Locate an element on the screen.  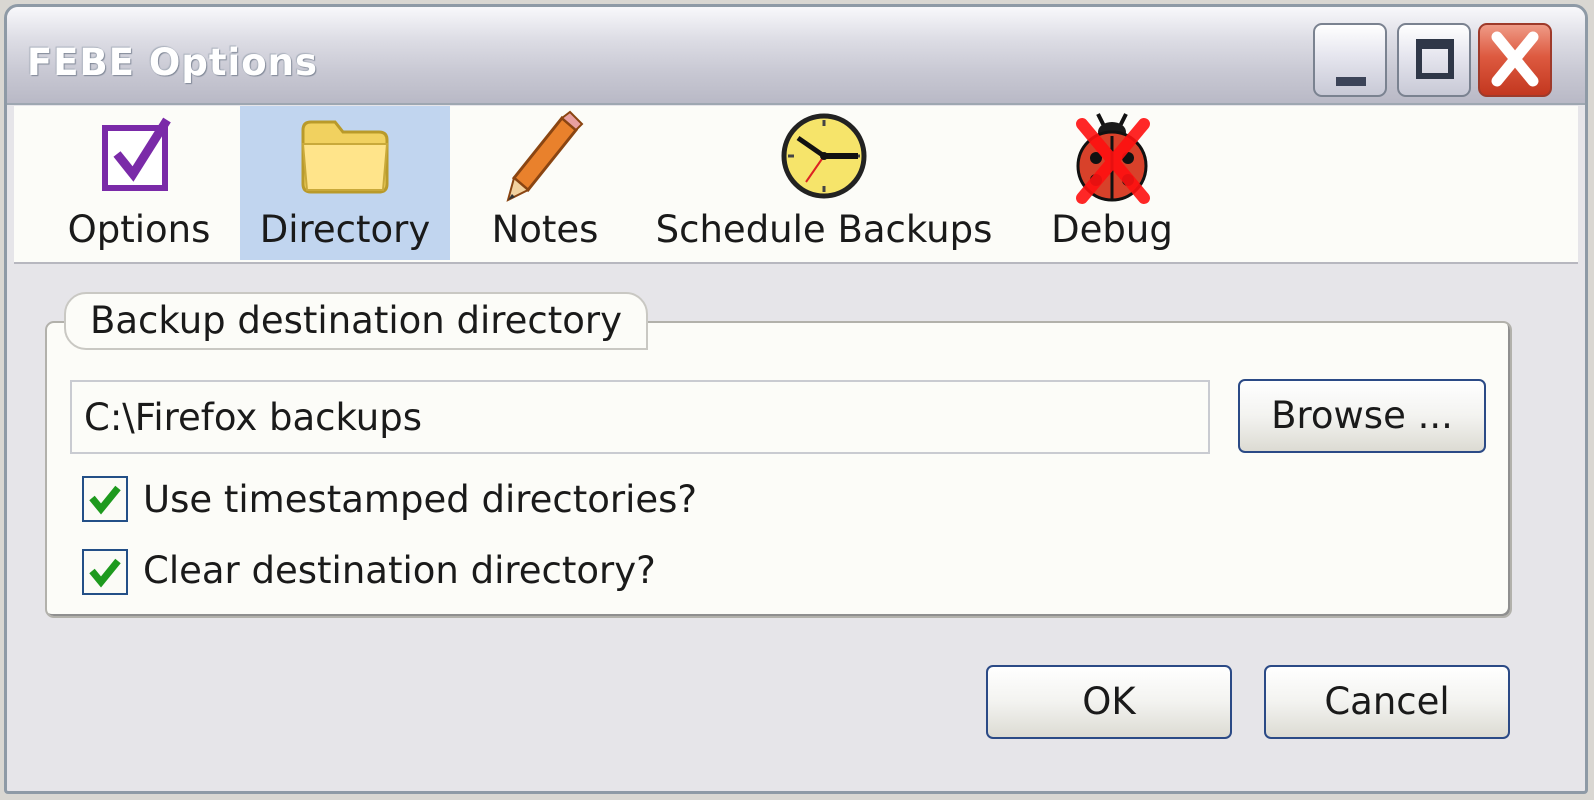
destination-path-input is located at coordinates (640, 417).